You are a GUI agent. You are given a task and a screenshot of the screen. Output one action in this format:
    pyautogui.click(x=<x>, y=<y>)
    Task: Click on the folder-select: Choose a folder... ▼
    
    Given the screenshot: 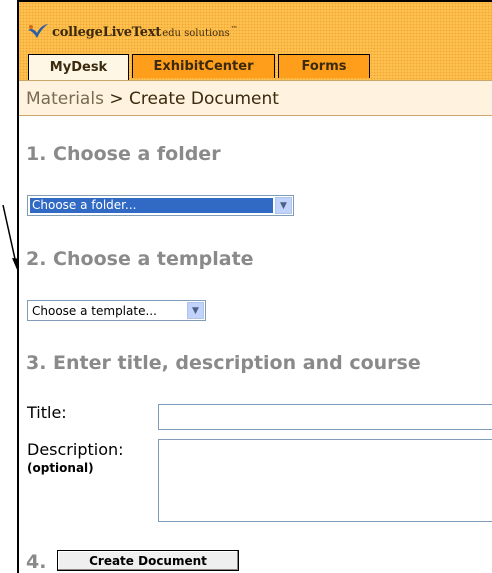 What is the action you would take?
    pyautogui.click(x=160, y=205)
    